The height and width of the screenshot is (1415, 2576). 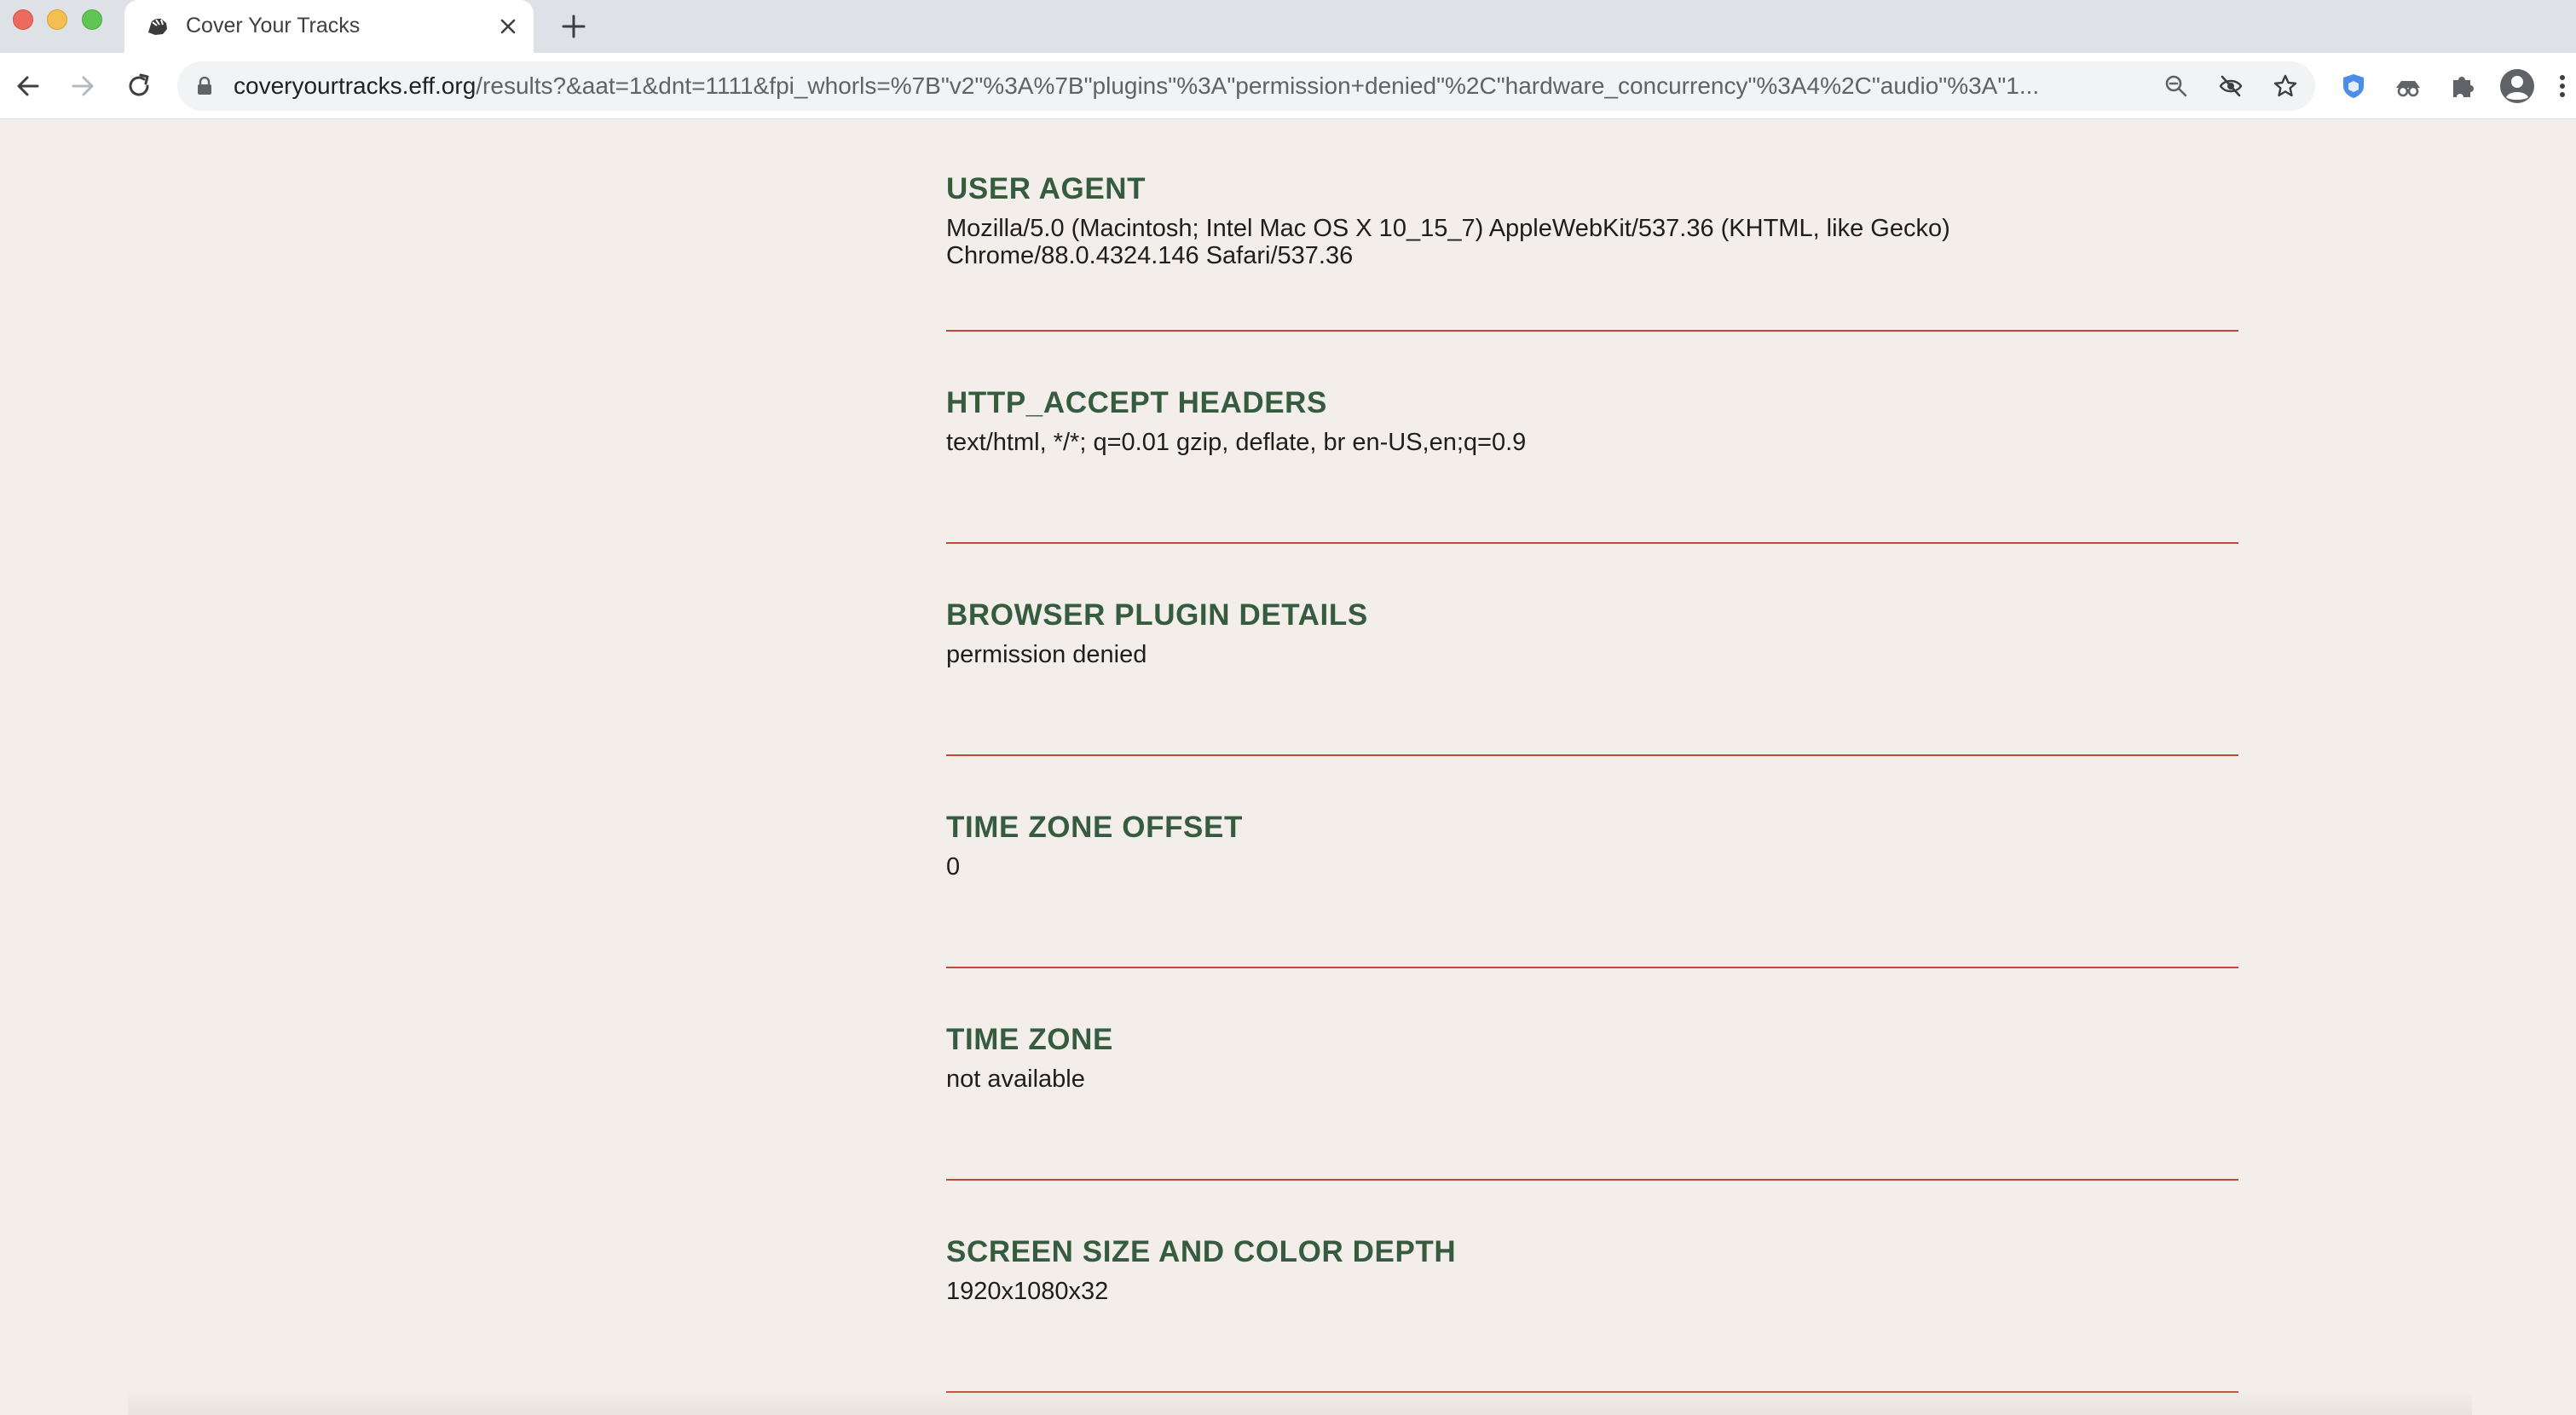 I want to click on section-title: SCREEN SIZE AND COLOR DEPTH, so click(x=1201, y=1251).